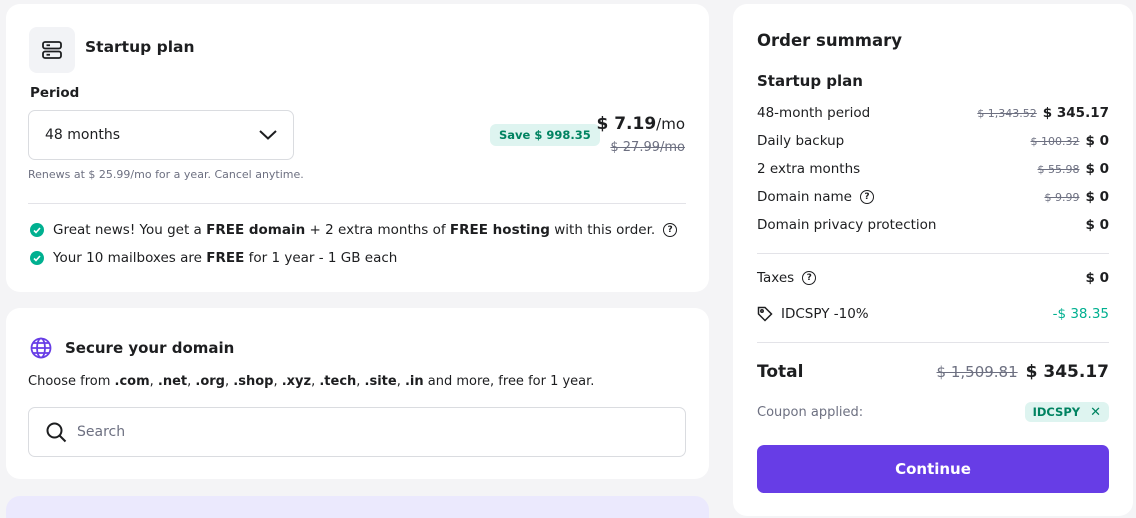  I want to click on period-select-value: 48 months, so click(82, 135).